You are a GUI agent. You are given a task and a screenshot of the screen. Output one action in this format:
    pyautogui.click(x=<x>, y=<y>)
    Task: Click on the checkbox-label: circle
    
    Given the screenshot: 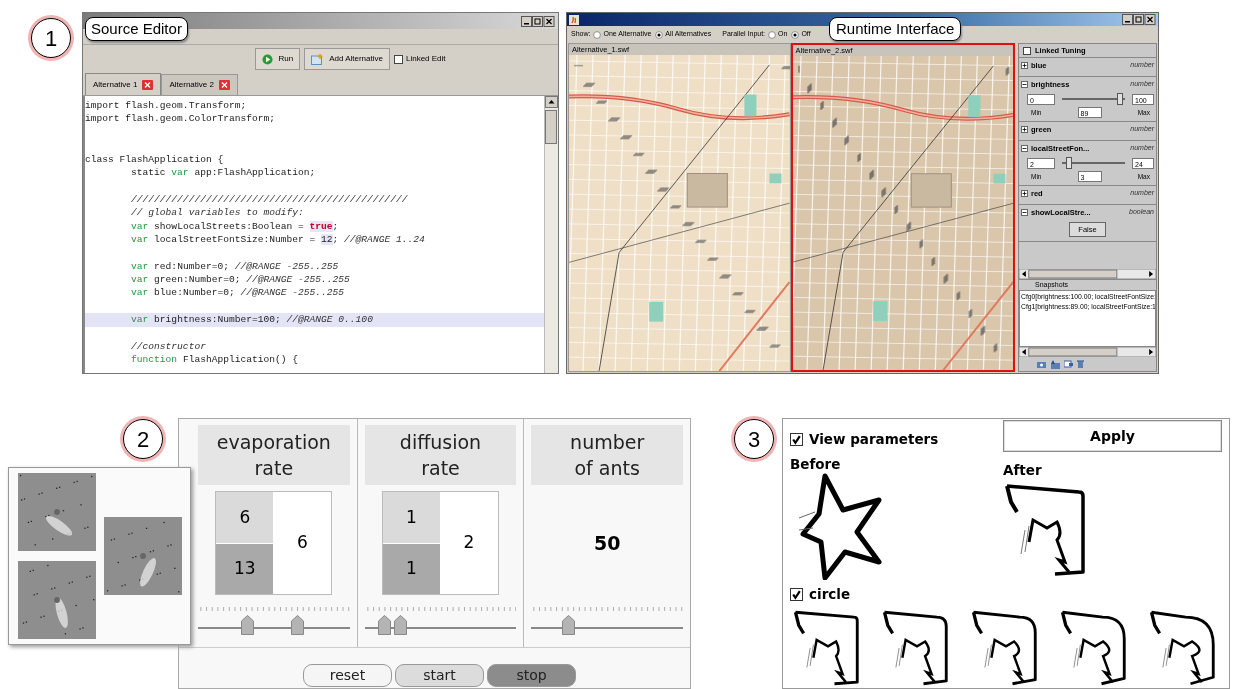 What is the action you would take?
    pyautogui.click(x=830, y=595)
    